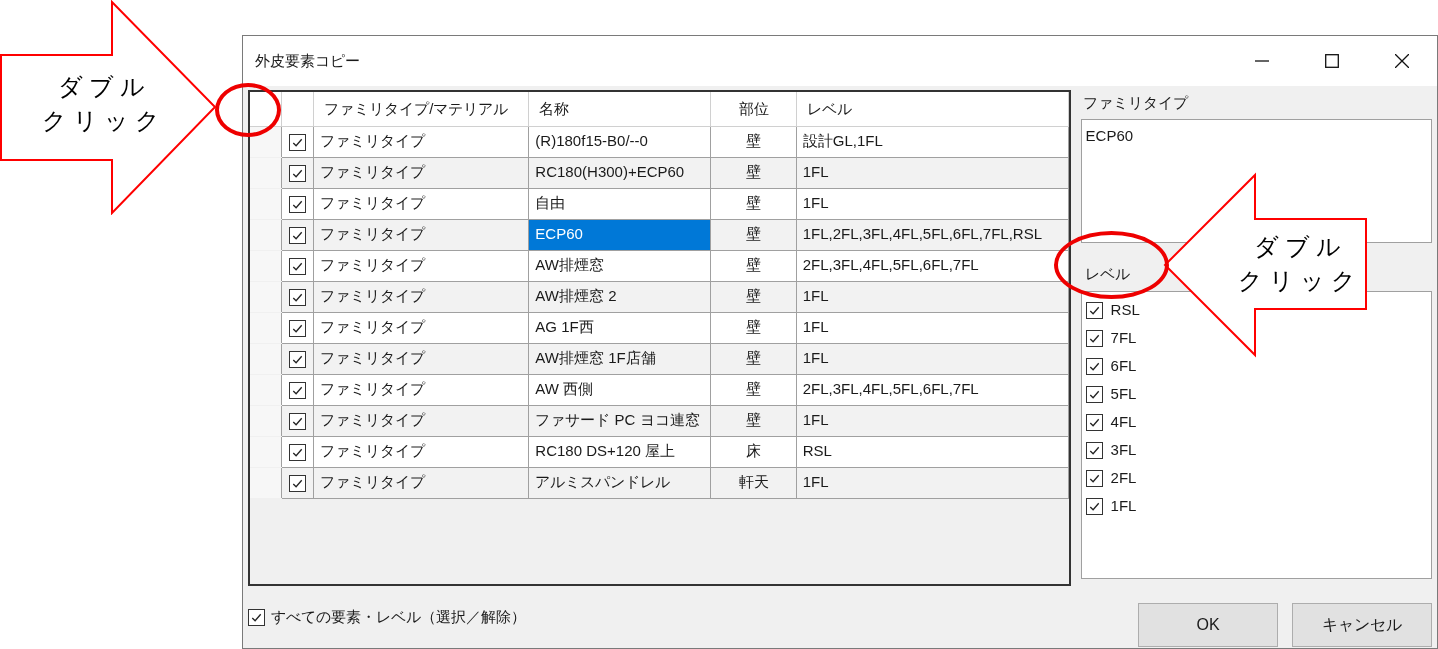  What do you see at coordinates (1123, 365) in the screenshot?
I see `level-label: 6FL` at bounding box center [1123, 365].